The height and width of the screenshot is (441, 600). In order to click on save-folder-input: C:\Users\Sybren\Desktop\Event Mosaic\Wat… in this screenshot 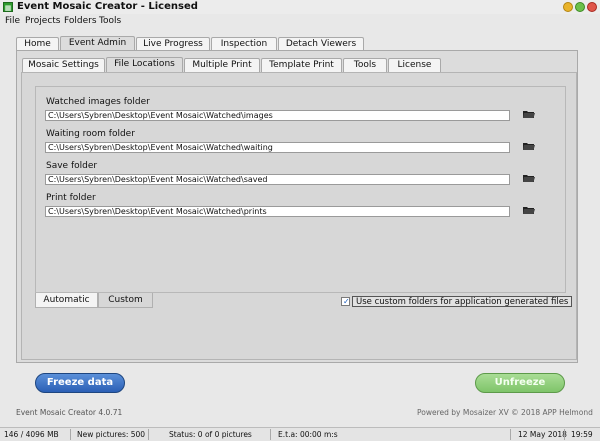, I will do `click(277, 179)`.